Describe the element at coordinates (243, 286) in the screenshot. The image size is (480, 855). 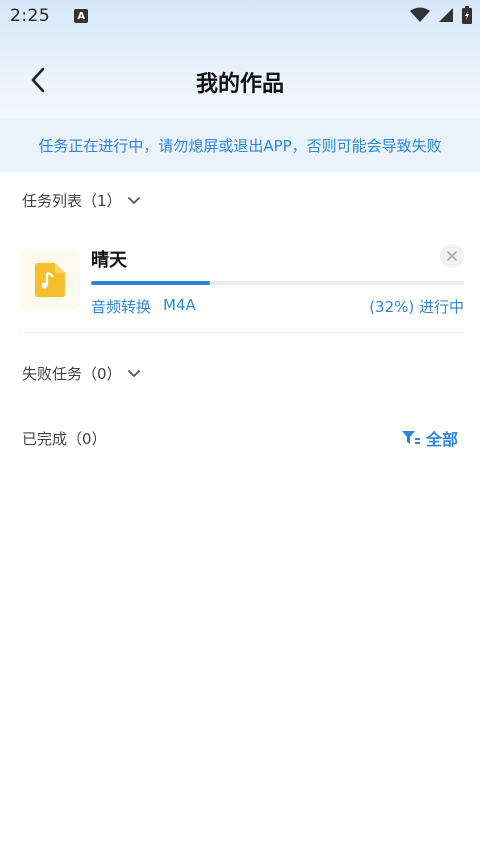
I see `task-card: 晴天 音频转换 M4A (32%) 进行中` at that location.